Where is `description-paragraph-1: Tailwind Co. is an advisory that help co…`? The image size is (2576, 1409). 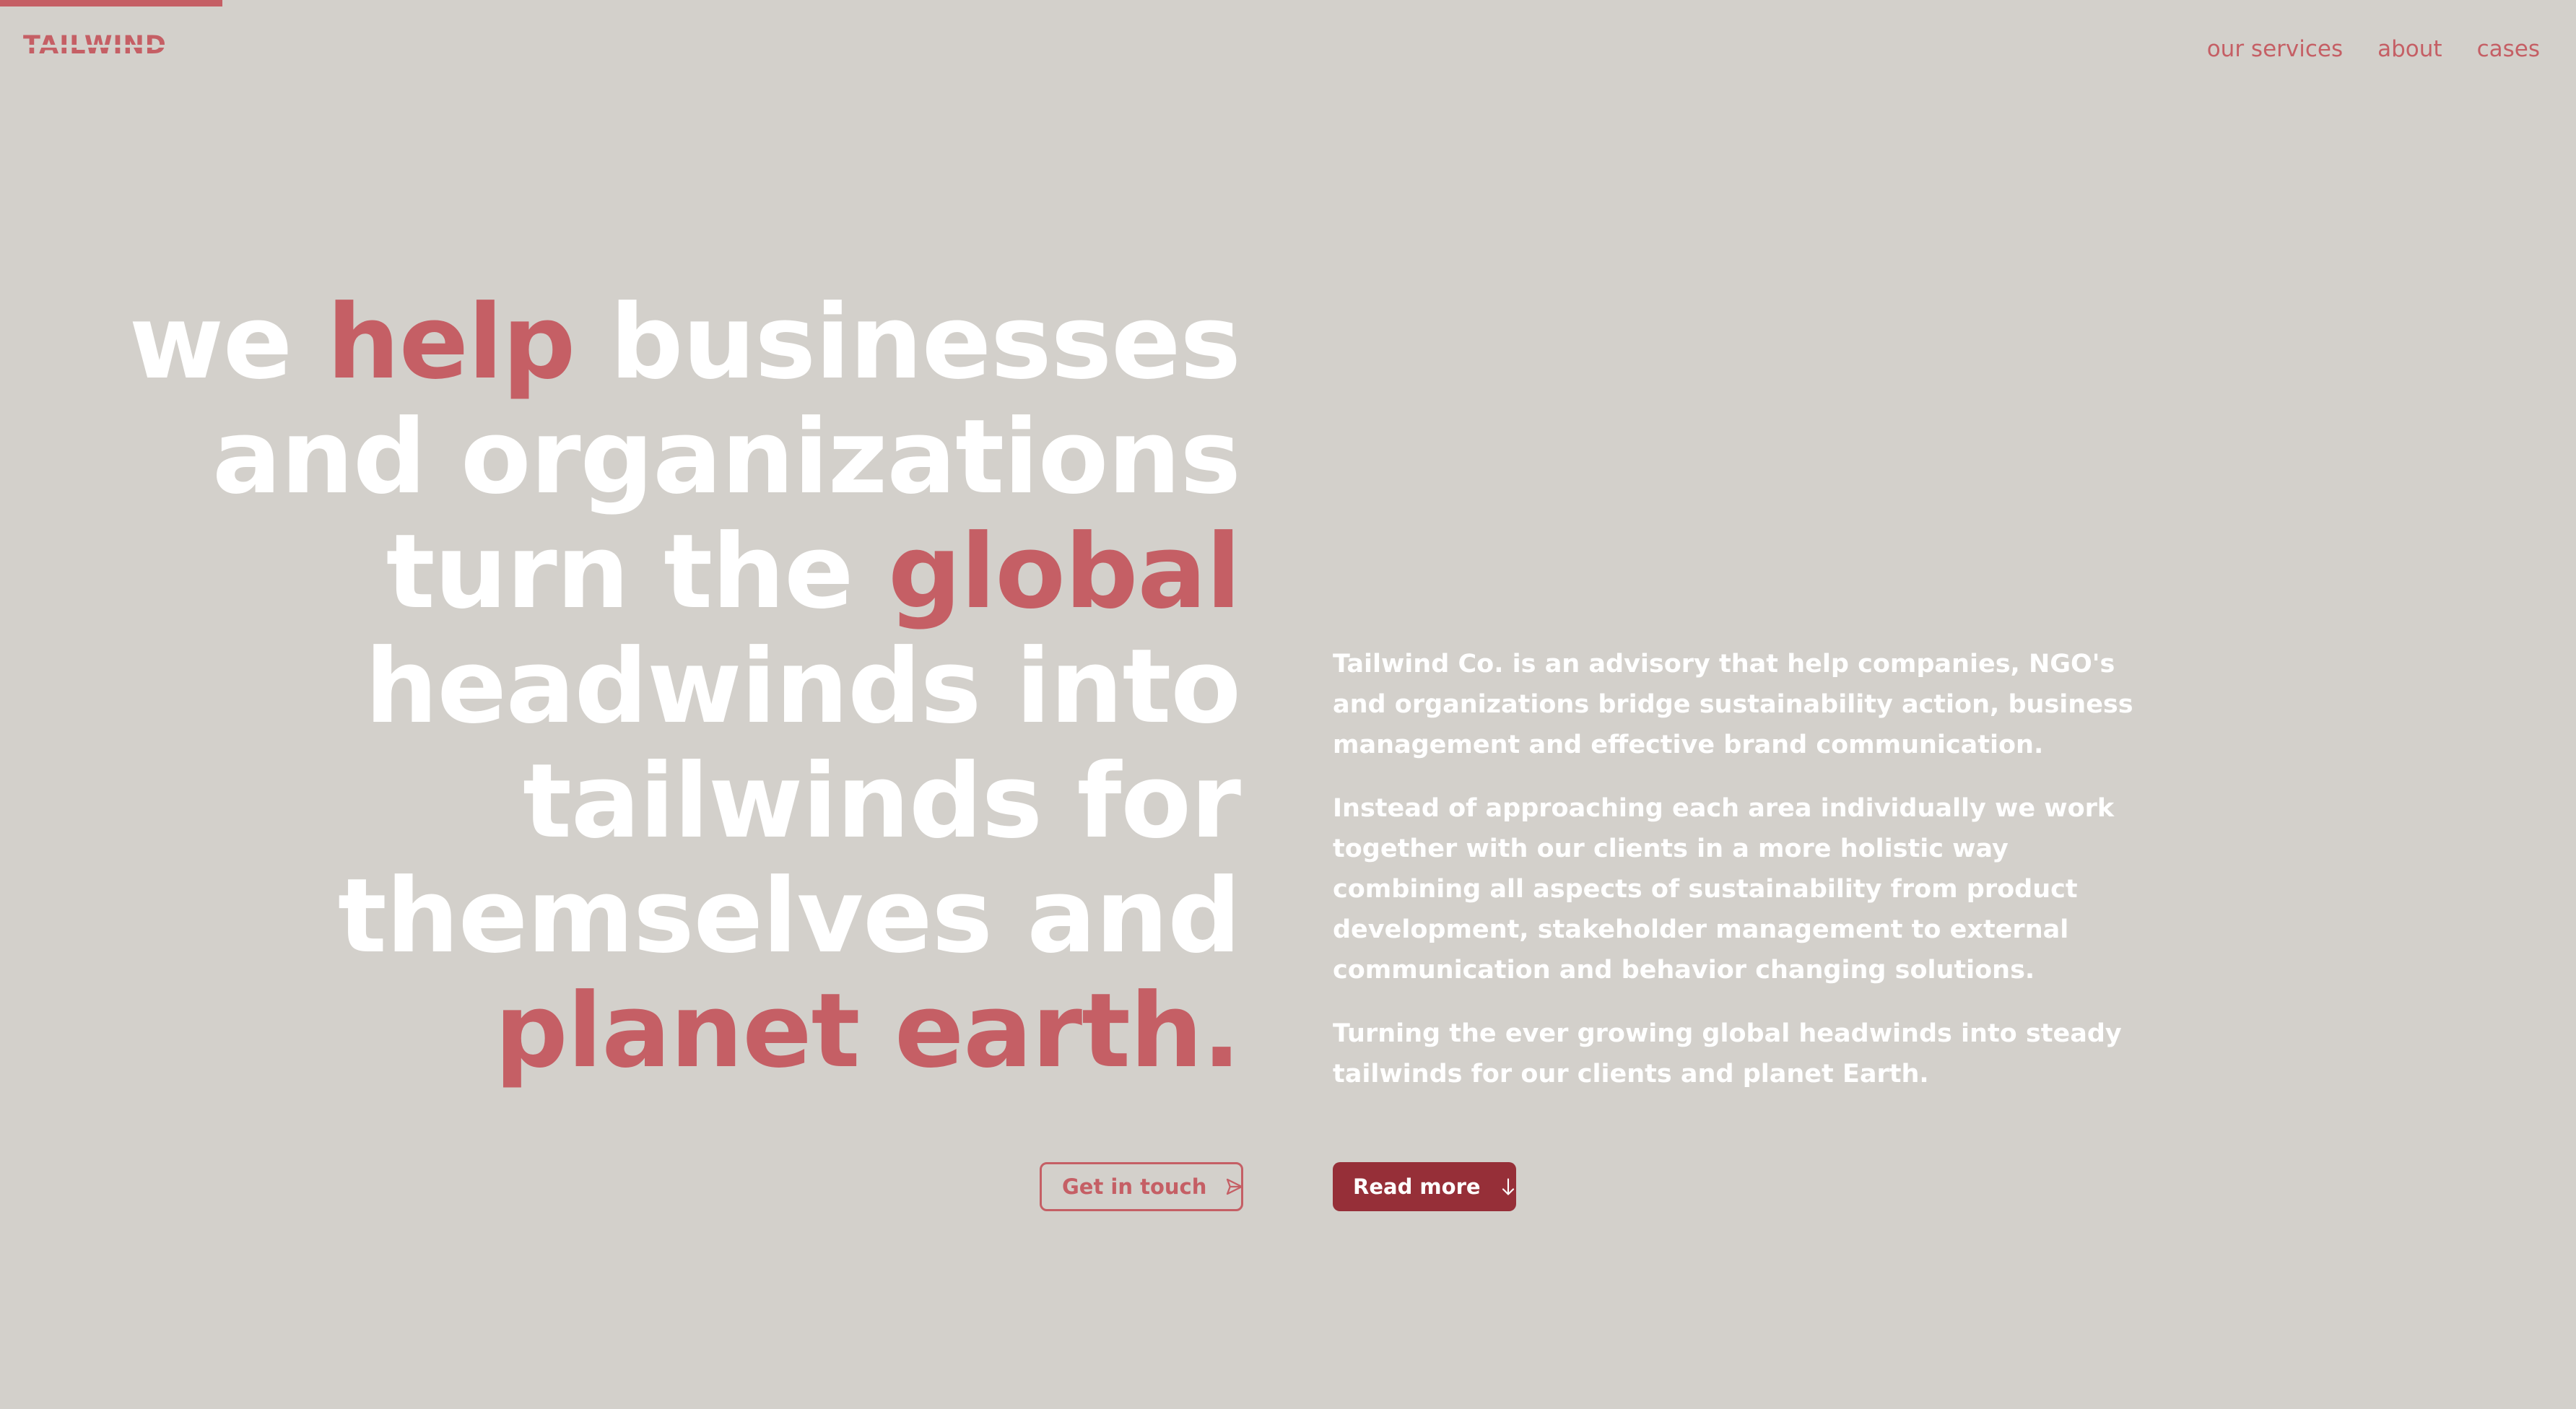 description-paragraph-1: Tailwind Co. is an advisory that help co… is located at coordinates (1733, 704).